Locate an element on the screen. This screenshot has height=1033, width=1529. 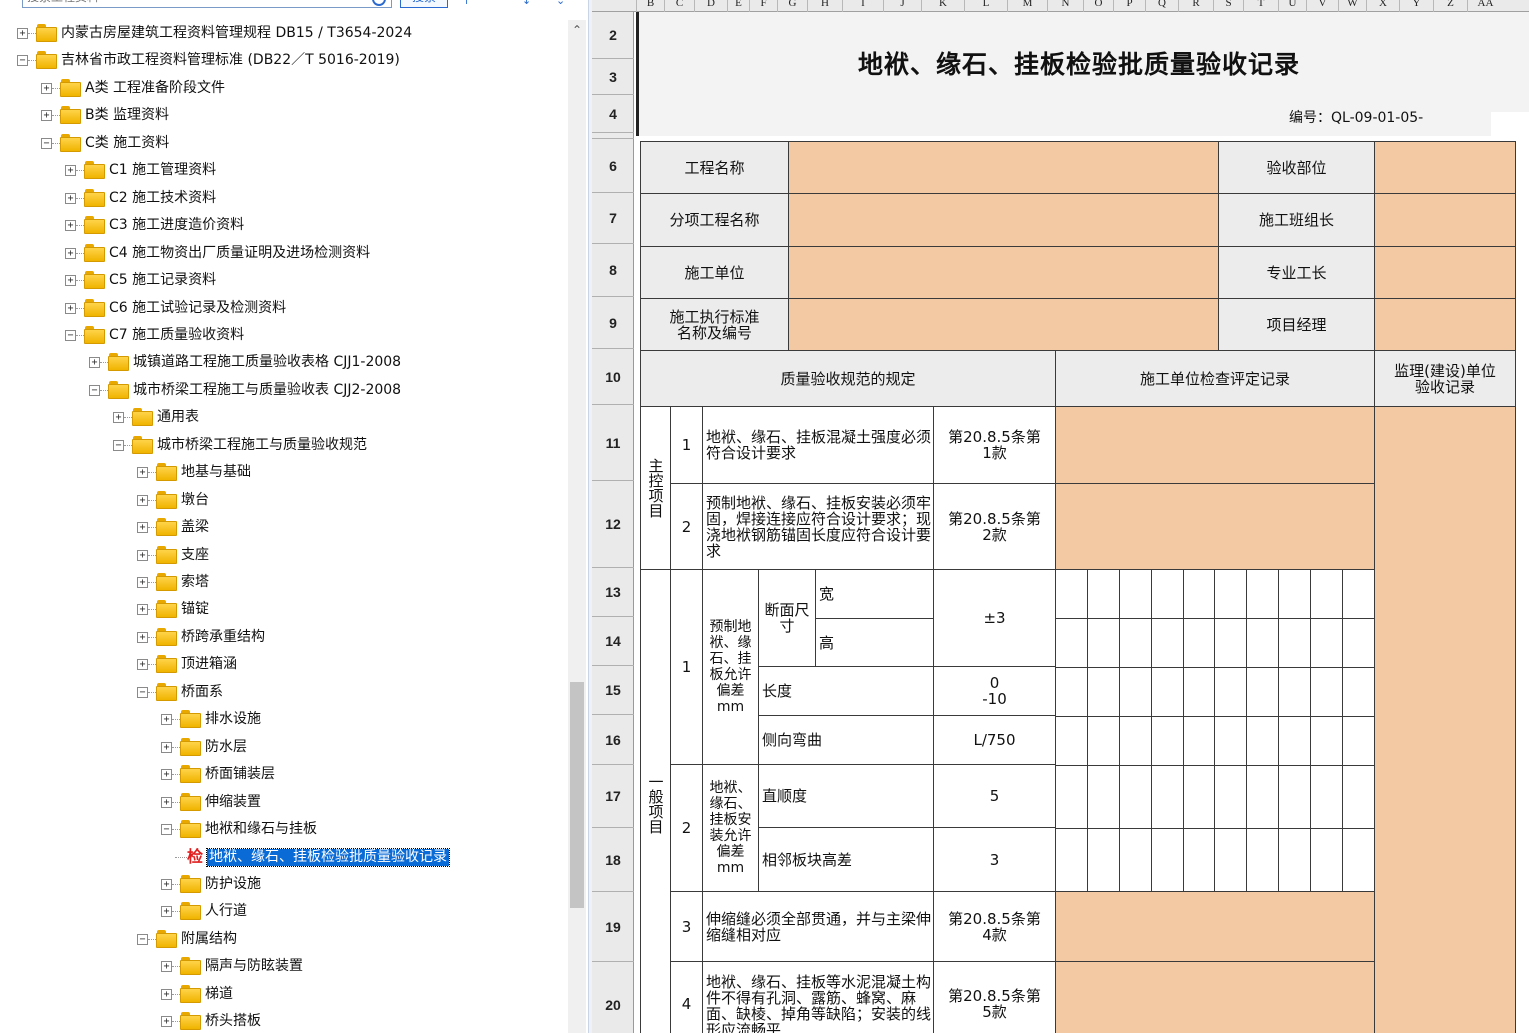
tree-item: + 梯道 is located at coordinates (284, 994).